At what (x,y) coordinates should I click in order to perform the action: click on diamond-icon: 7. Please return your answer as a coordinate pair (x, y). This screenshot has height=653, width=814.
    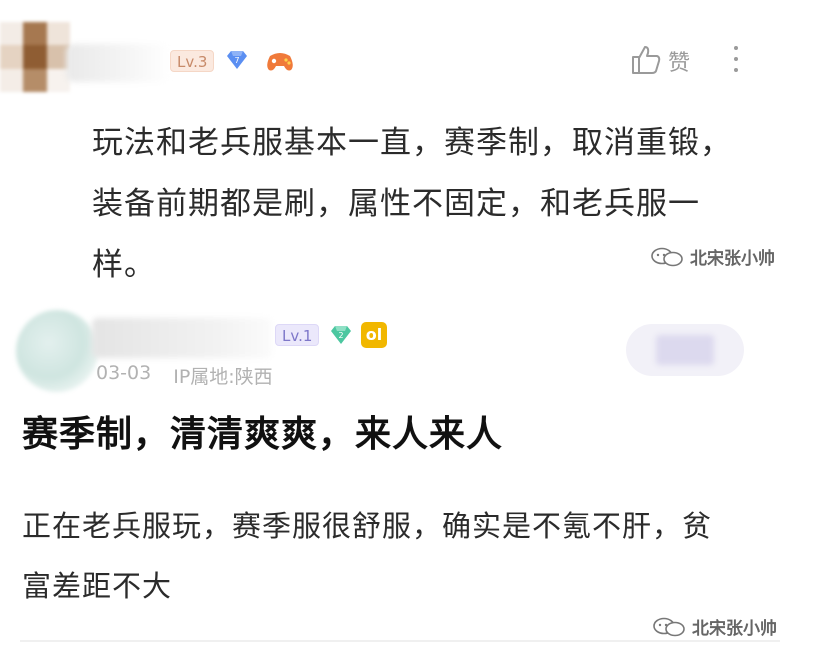
    Looking at the image, I should click on (237, 60).